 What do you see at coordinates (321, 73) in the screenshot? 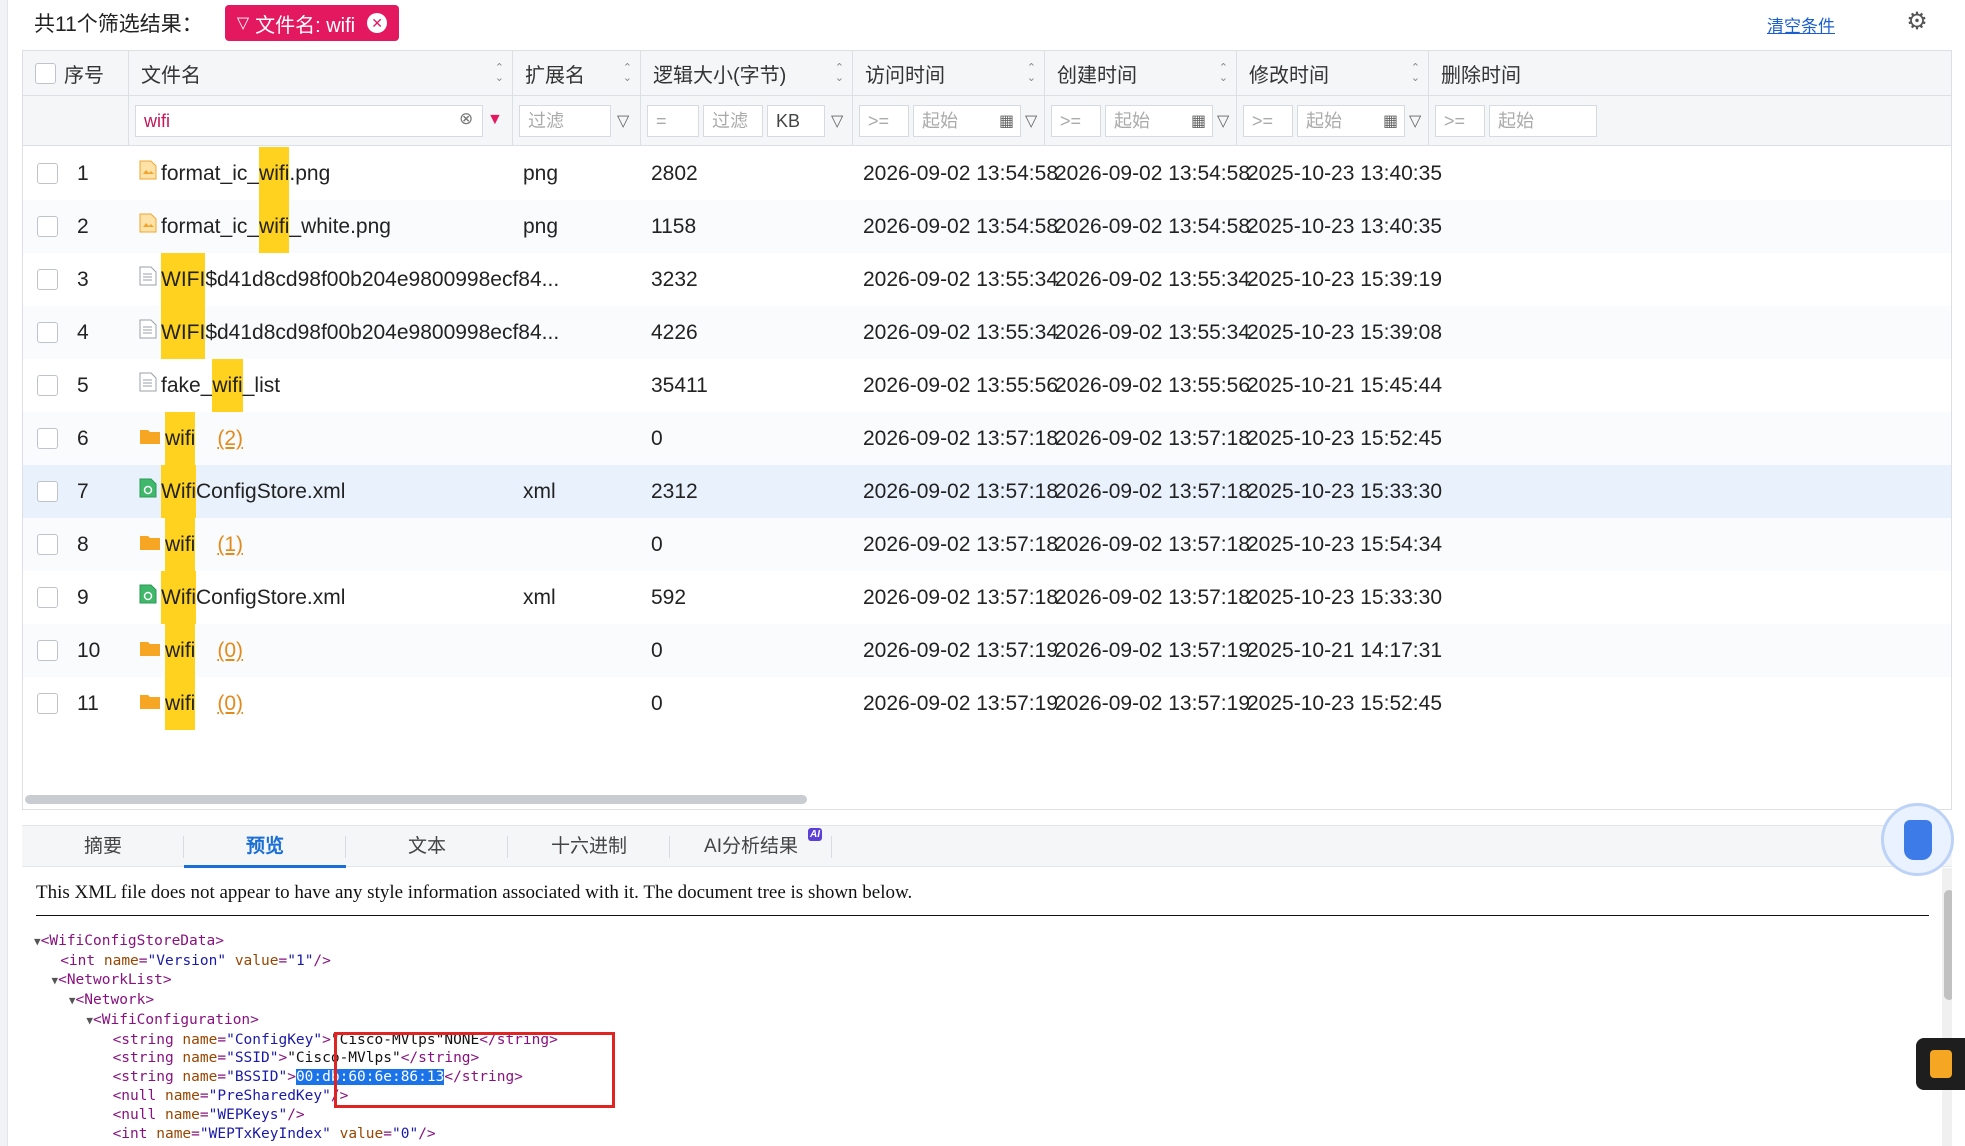
I see `column-header-name: 文件名 ⌃ ⌄` at bounding box center [321, 73].